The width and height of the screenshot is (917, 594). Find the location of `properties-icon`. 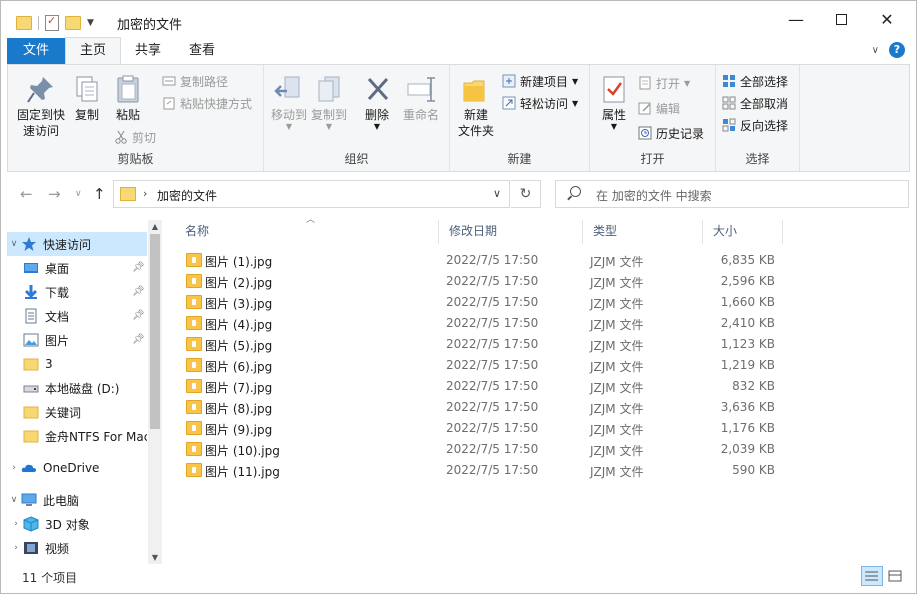

properties-icon is located at coordinates (52, 22).